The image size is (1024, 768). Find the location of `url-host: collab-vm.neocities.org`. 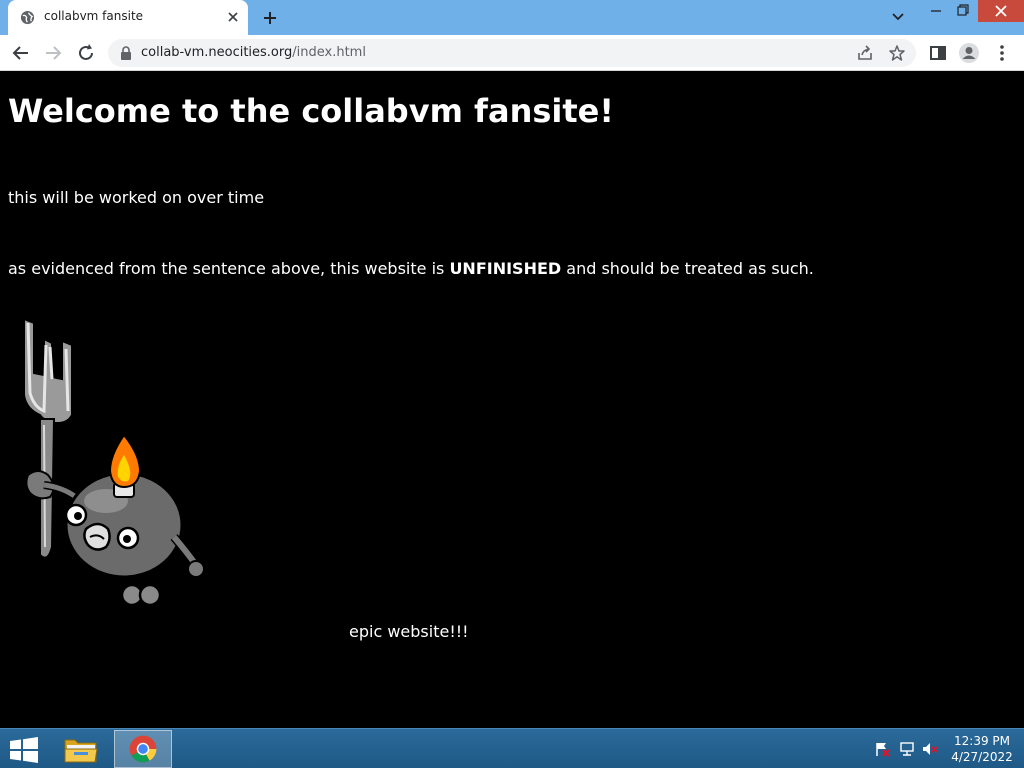

url-host: collab-vm.neocities.org is located at coordinates (217, 52).